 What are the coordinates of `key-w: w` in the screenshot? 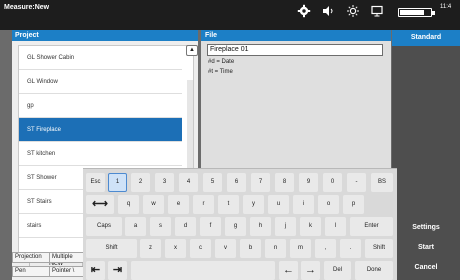 It's located at (153, 204).